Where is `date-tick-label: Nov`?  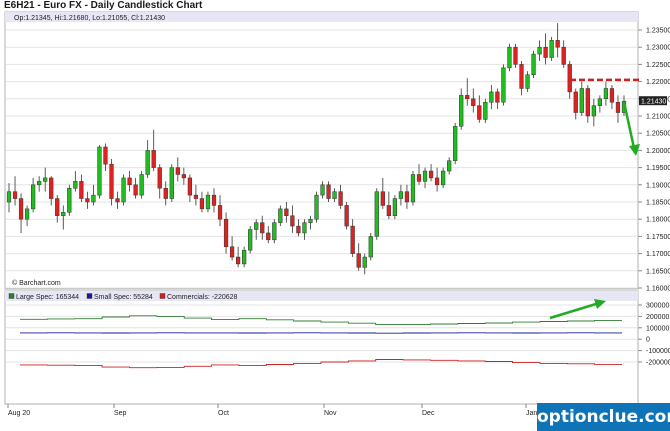 date-tick-label: Nov is located at coordinates (330, 413).